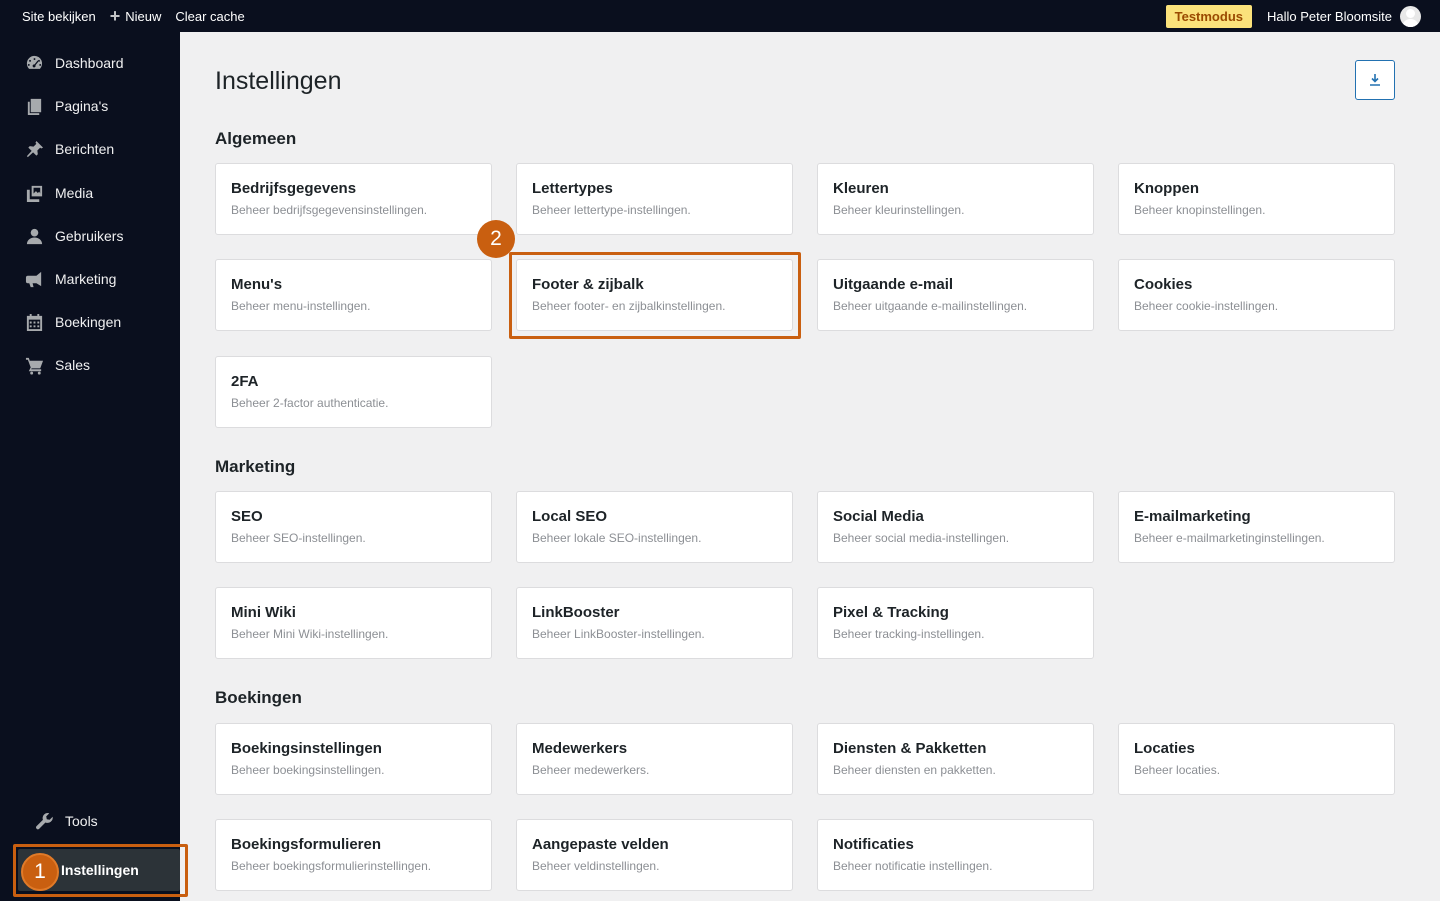 This screenshot has width=1440, height=901. Describe the element at coordinates (294, 188) in the screenshot. I see `card-title: Bedrijfsgegevens` at that location.